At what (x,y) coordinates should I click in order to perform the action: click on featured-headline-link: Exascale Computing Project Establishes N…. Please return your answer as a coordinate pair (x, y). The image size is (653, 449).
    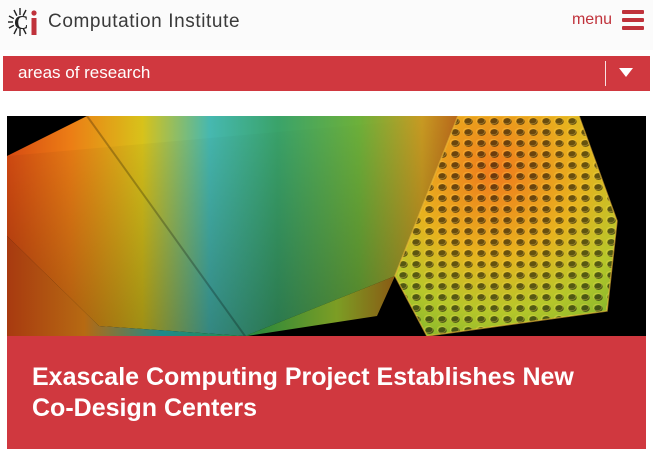
    Looking at the image, I should click on (327, 393).